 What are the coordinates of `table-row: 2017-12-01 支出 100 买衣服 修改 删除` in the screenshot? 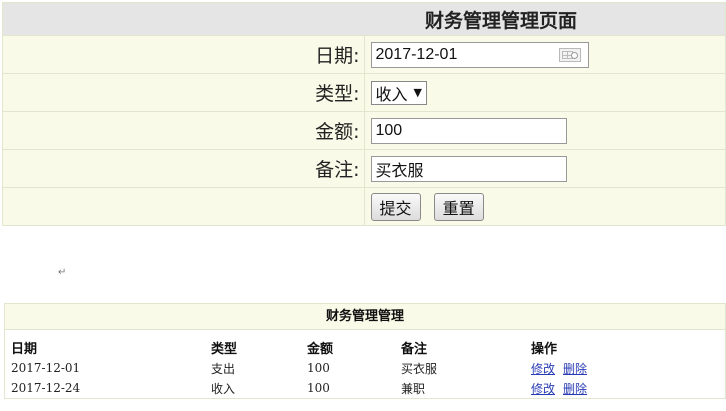 It's located at (365, 368).